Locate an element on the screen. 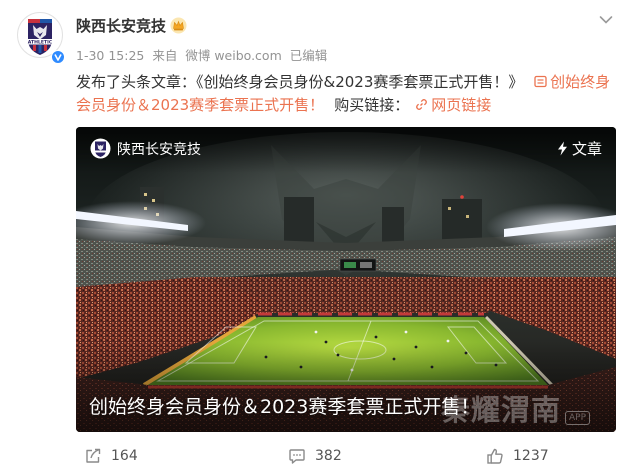  author-row: 陕西长安竞技 is located at coordinates (131, 25).